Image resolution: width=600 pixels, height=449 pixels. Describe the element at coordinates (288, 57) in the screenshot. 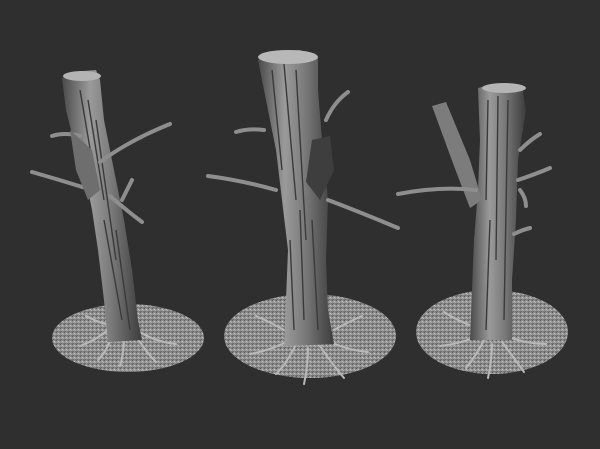

I see `trunk-top-center` at that location.